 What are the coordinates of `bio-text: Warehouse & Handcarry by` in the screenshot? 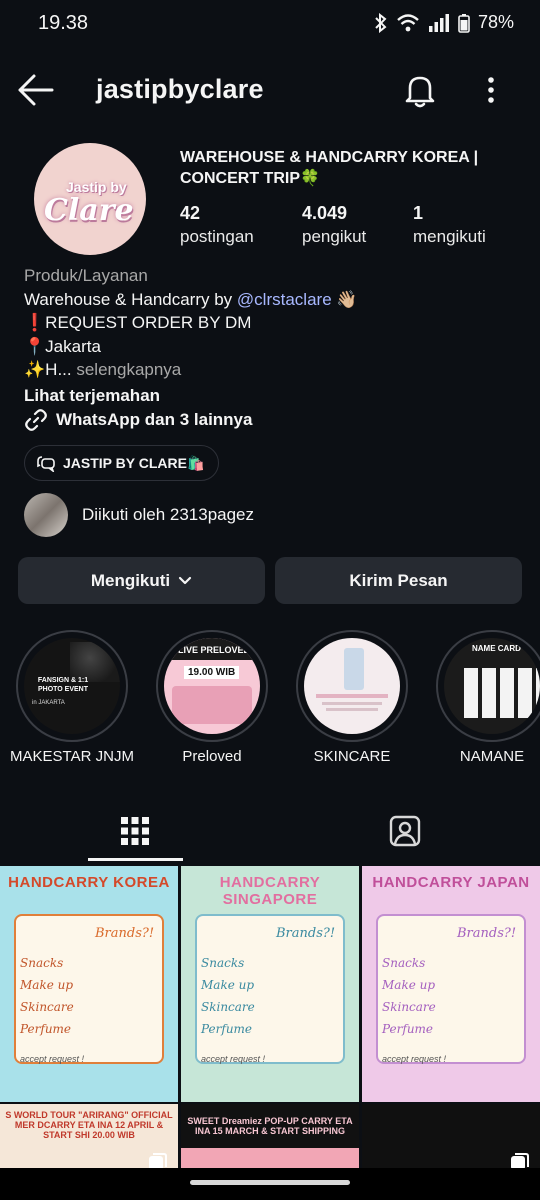 It's located at (130, 299).